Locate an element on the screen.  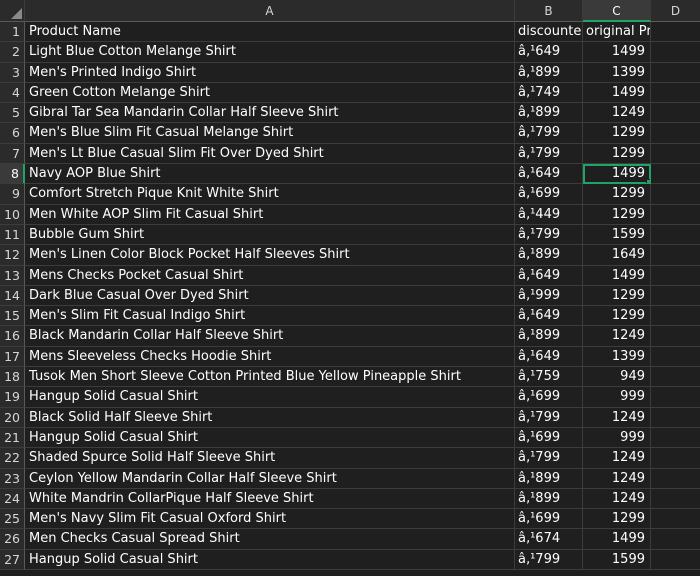
cell-product-name: Mens Sleeveless Checks Hoodie Shirt is located at coordinates (270, 357).